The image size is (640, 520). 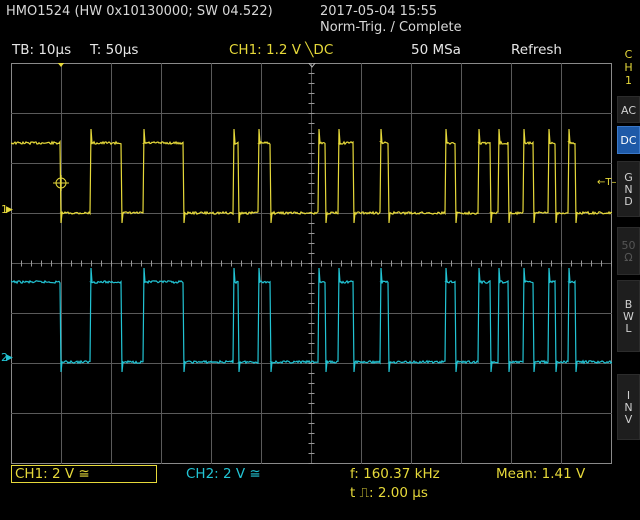 I want to click on mean-measurement: Mean: 1.41 V, so click(x=541, y=474).